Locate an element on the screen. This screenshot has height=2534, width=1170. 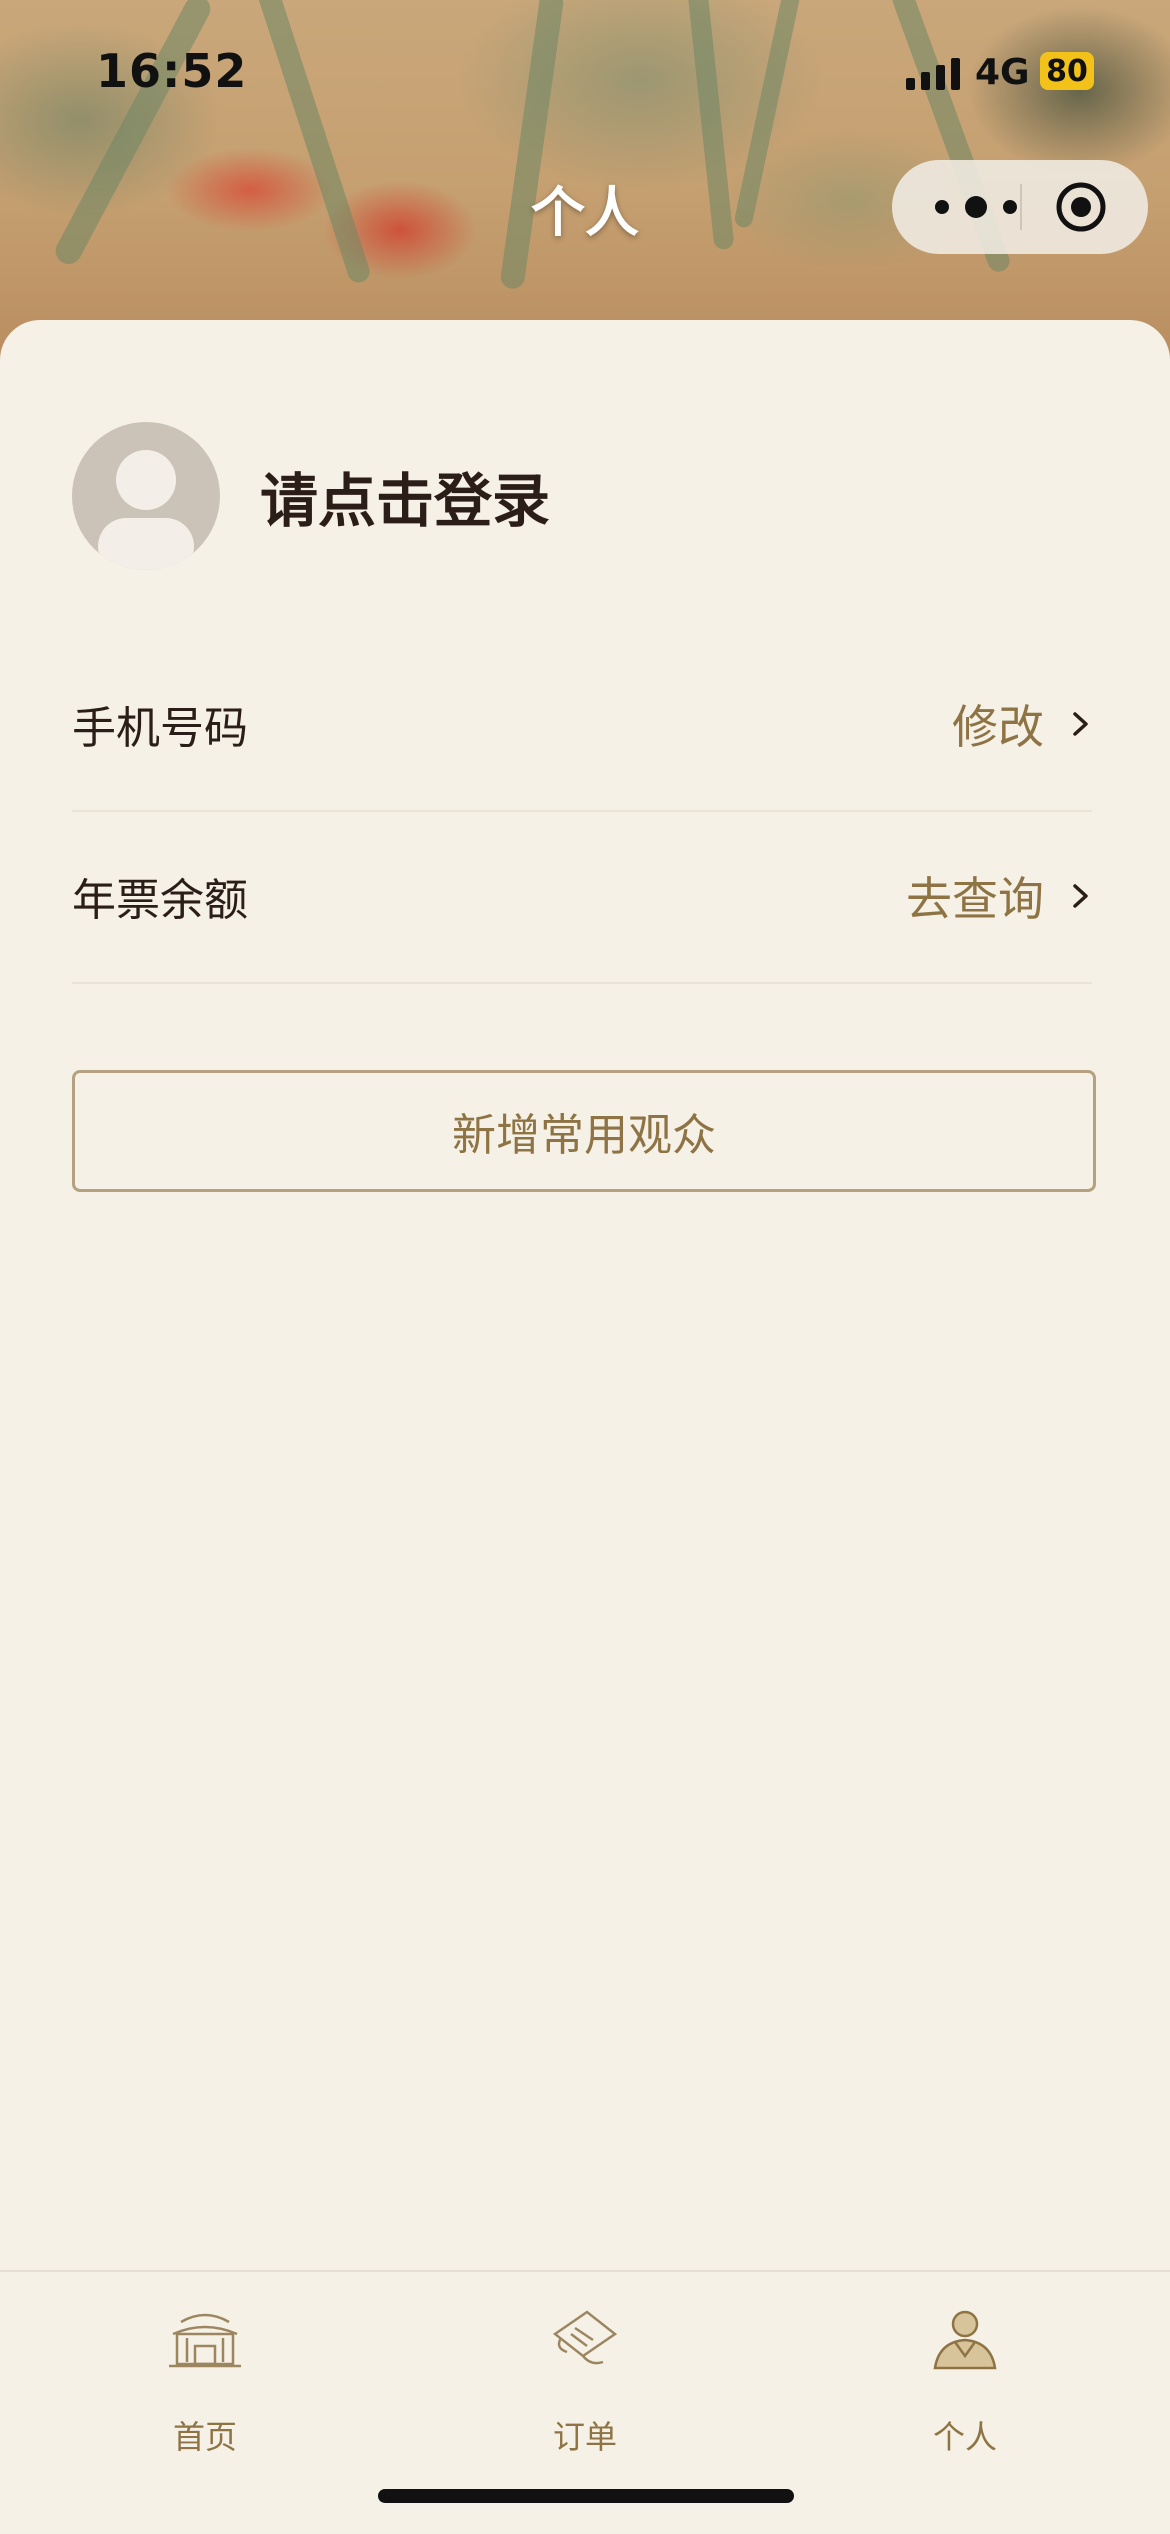
status-bar: 16:52 4G 80 is located at coordinates (585, 75).